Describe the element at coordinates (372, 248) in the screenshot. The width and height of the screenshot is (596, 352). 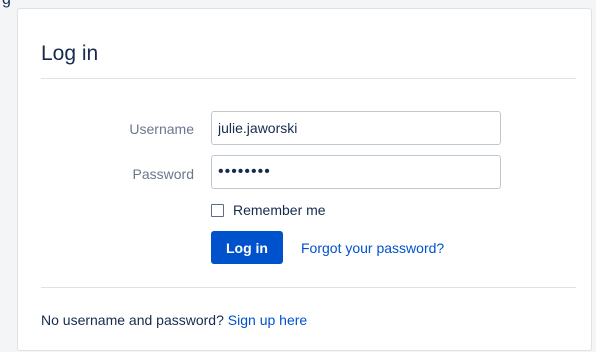
I see `forgot-password-link: Forgot your password?` at that location.